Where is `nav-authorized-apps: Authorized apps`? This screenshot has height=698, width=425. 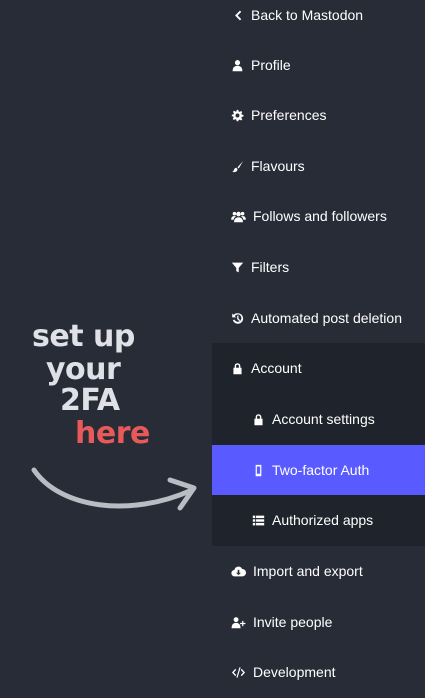
nav-authorized-apps: Authorized apps is located at coordinates (318, 520).